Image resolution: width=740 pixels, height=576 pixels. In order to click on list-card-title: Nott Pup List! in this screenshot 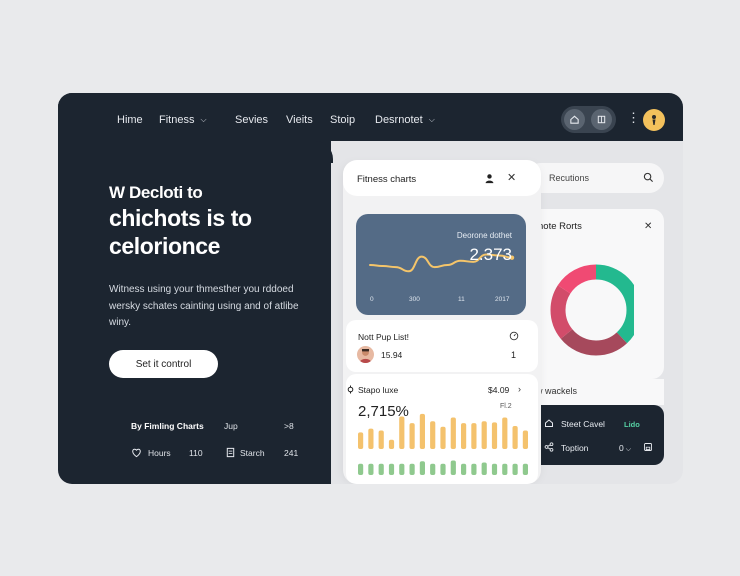, I will do `click(384, 337)`.